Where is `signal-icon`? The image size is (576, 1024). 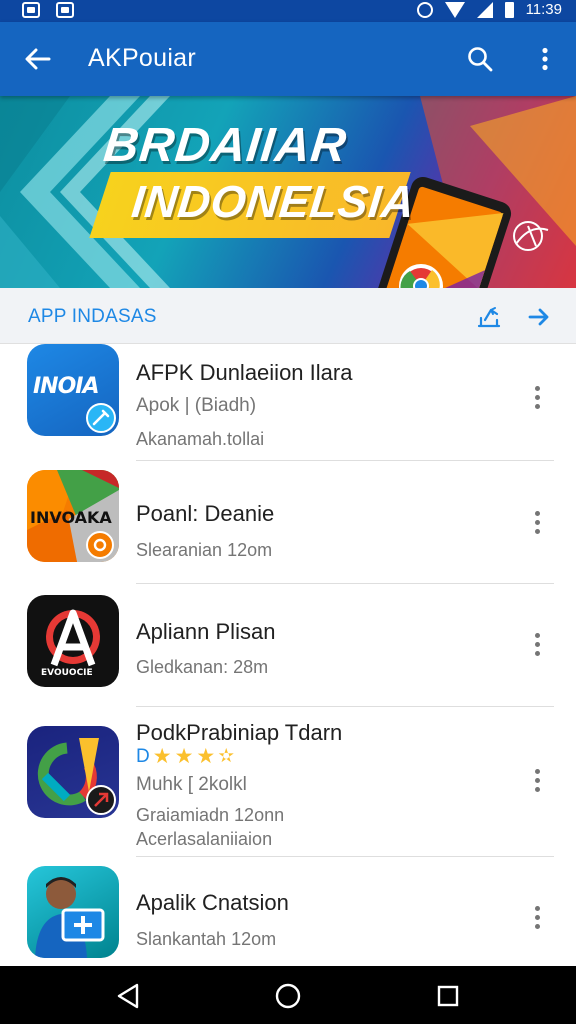
signal-icon is located at coordinates (484, 9).